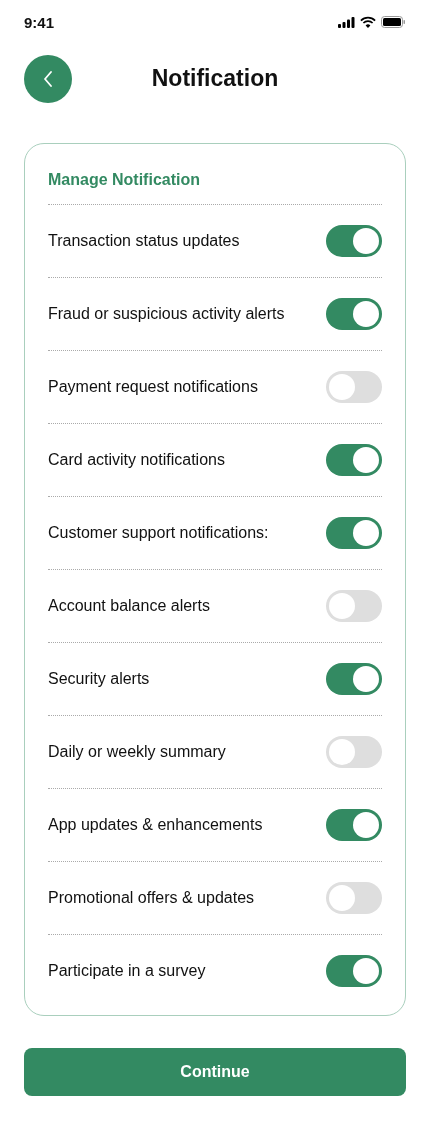 The width and height of the screenshot is (430, 1130). I want to click on chevron-left-icon, so click(48, 78).